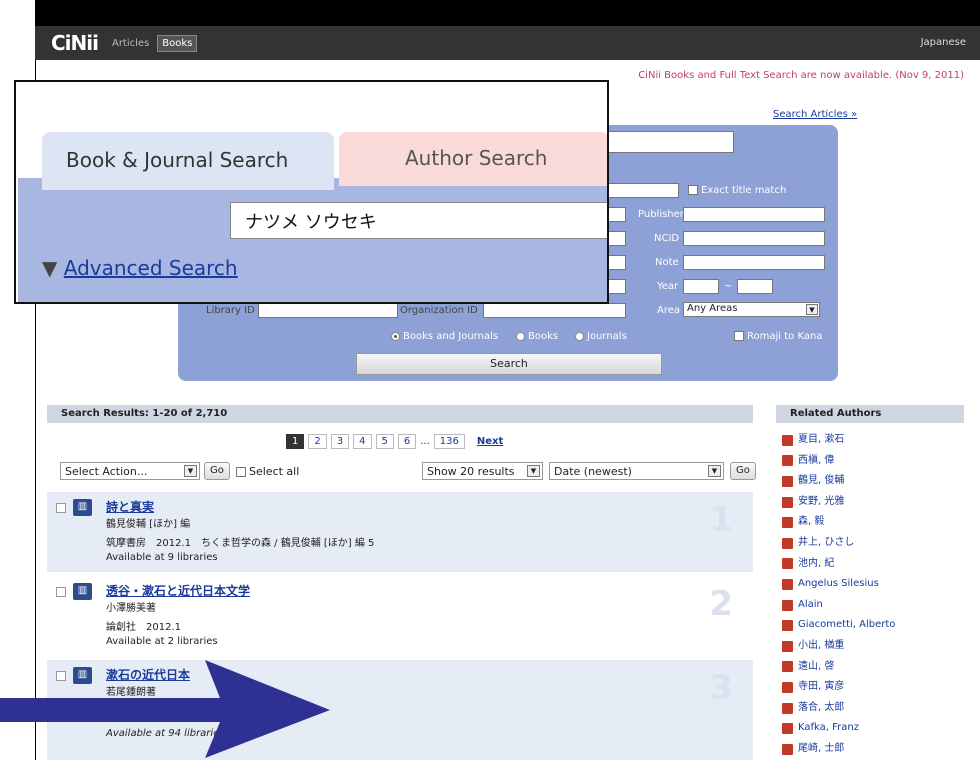 The image size is (980, 760). What do you see at coordinates (188, 161) in the screenshot?
I see `tab-book-journal-search: Book & Journal Search` at bounding box center [188, 161].